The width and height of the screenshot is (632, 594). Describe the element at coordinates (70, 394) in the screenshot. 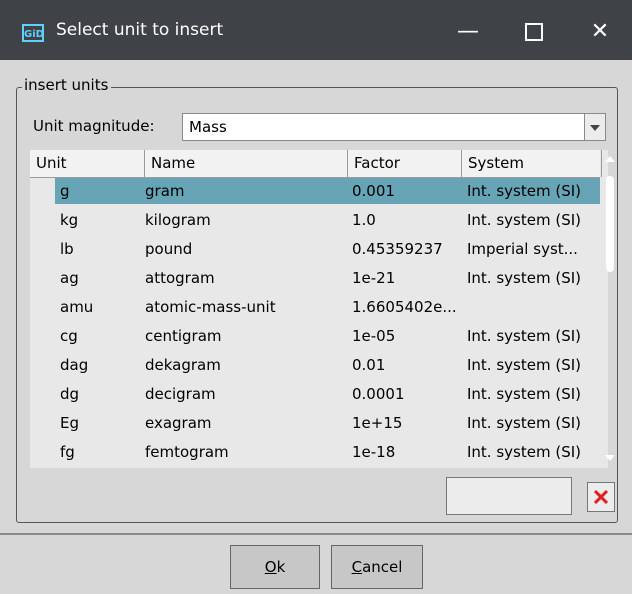

I see `cell-unit: dg` at that location.